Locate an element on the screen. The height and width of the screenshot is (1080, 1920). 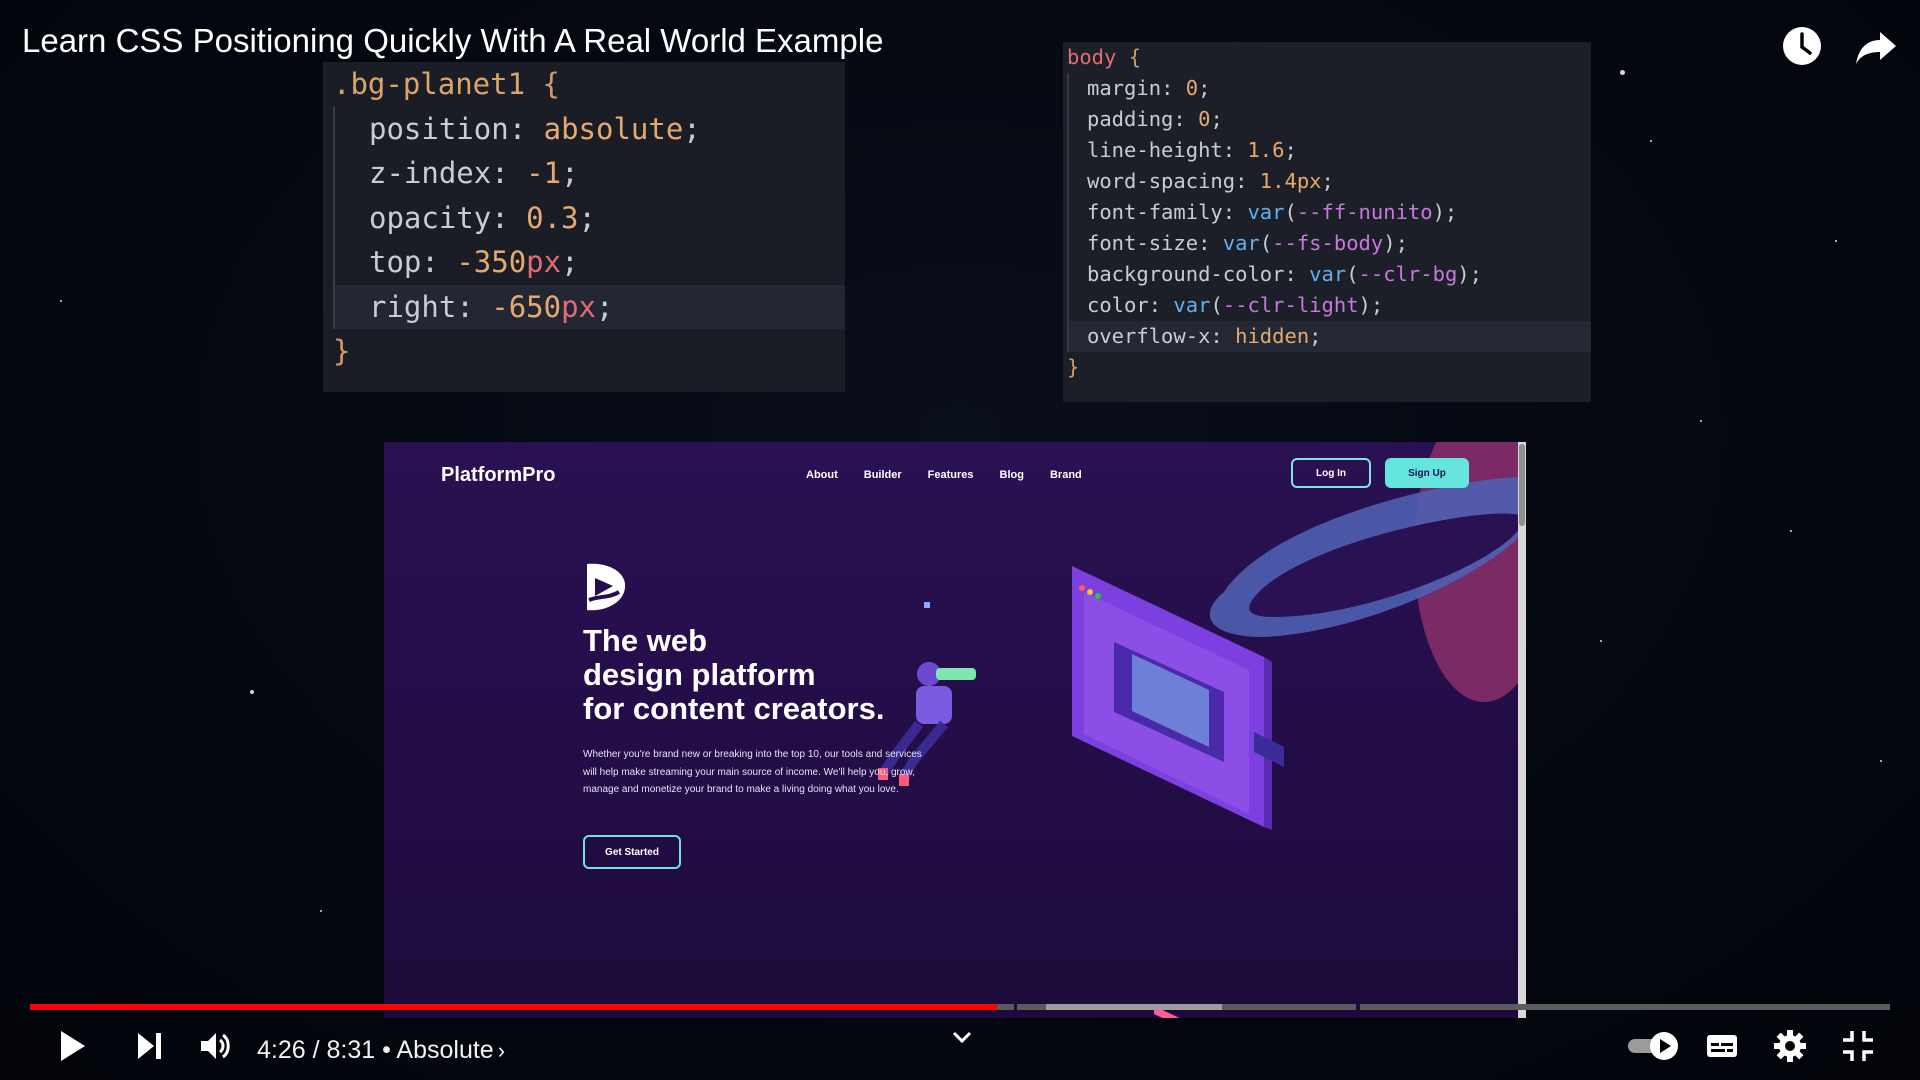
site-signup-button: Sign Up is located at coordinates (1427, 473).